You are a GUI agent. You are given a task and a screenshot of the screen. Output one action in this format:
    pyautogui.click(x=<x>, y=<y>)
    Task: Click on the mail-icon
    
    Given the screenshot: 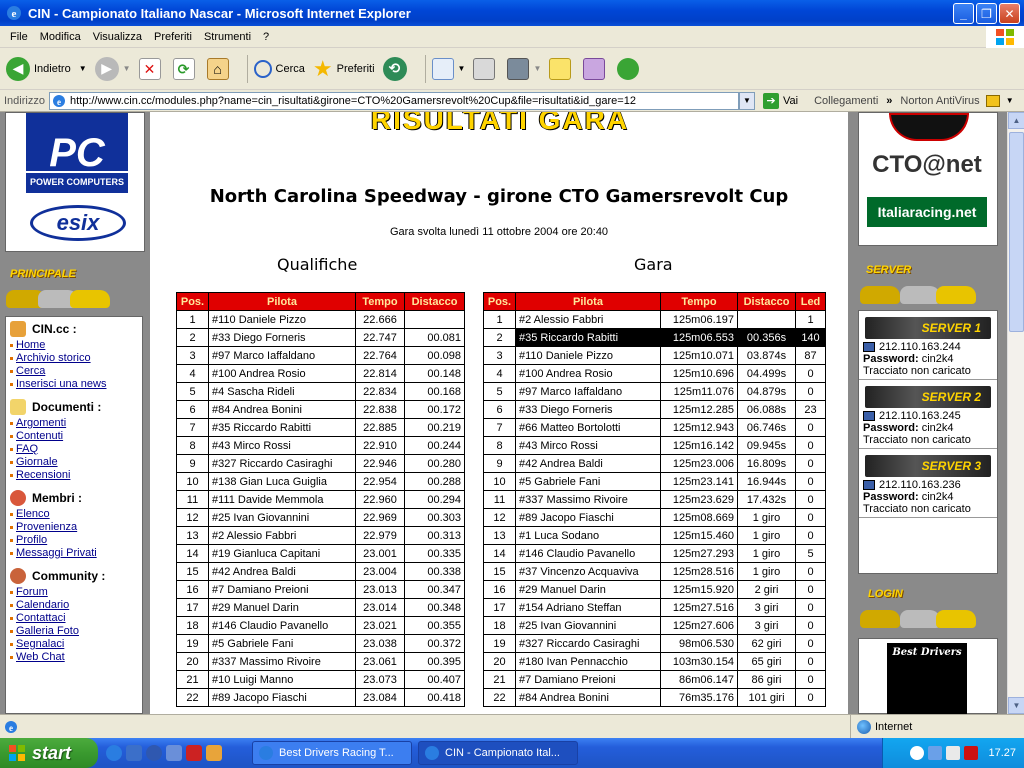 What is the action you would take?
    pyautogui.click(x=442, y=68)
    